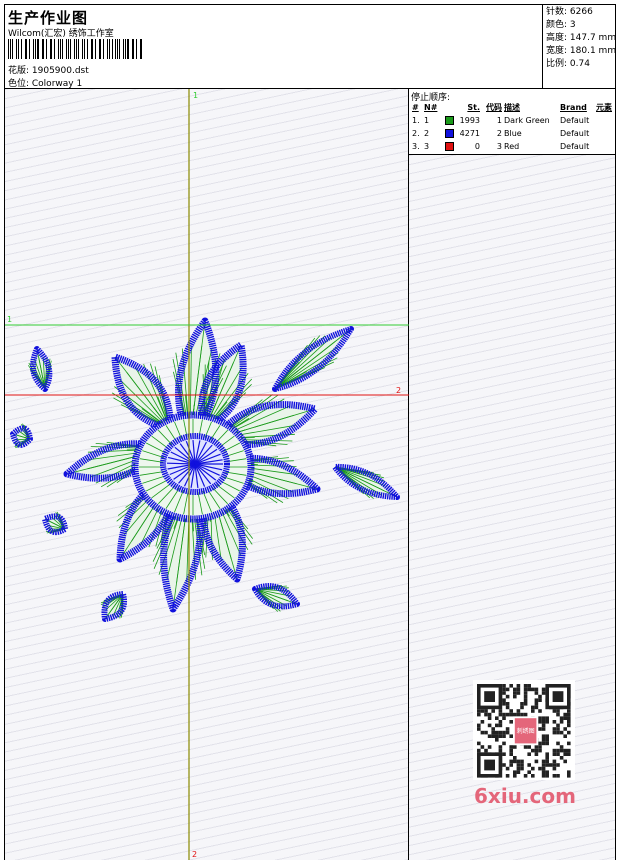 This screenshot has width=620, height=861. Describe the element at coordinates (76, 49) in the screenshot. I see `barcode` at that location.